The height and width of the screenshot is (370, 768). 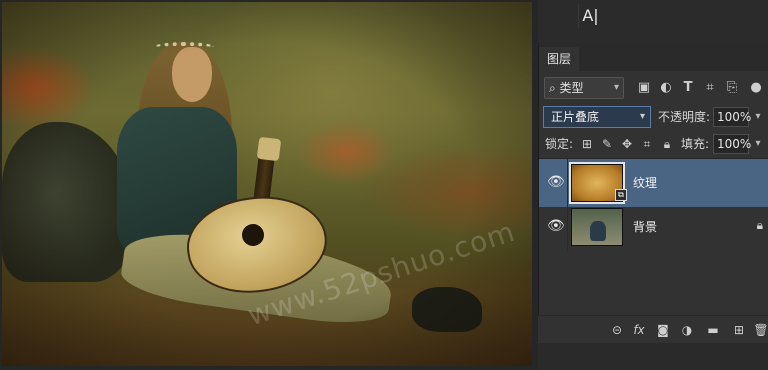 I want to click on layer-name-background: 背景, so click(x=645, y=226).